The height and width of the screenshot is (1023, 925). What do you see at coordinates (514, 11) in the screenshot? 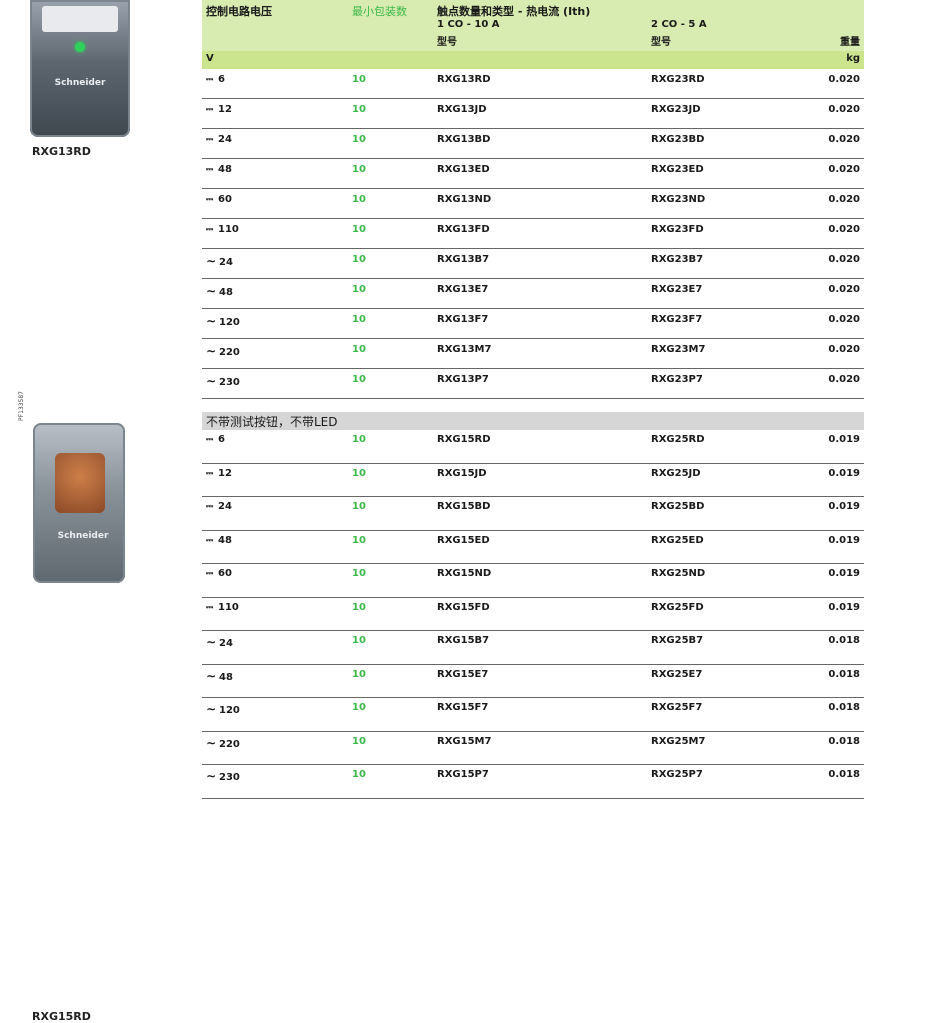
I see `header-contacts: 触点数量和类型 - 热电流 (Ith)` at bounding box center [514, 11].